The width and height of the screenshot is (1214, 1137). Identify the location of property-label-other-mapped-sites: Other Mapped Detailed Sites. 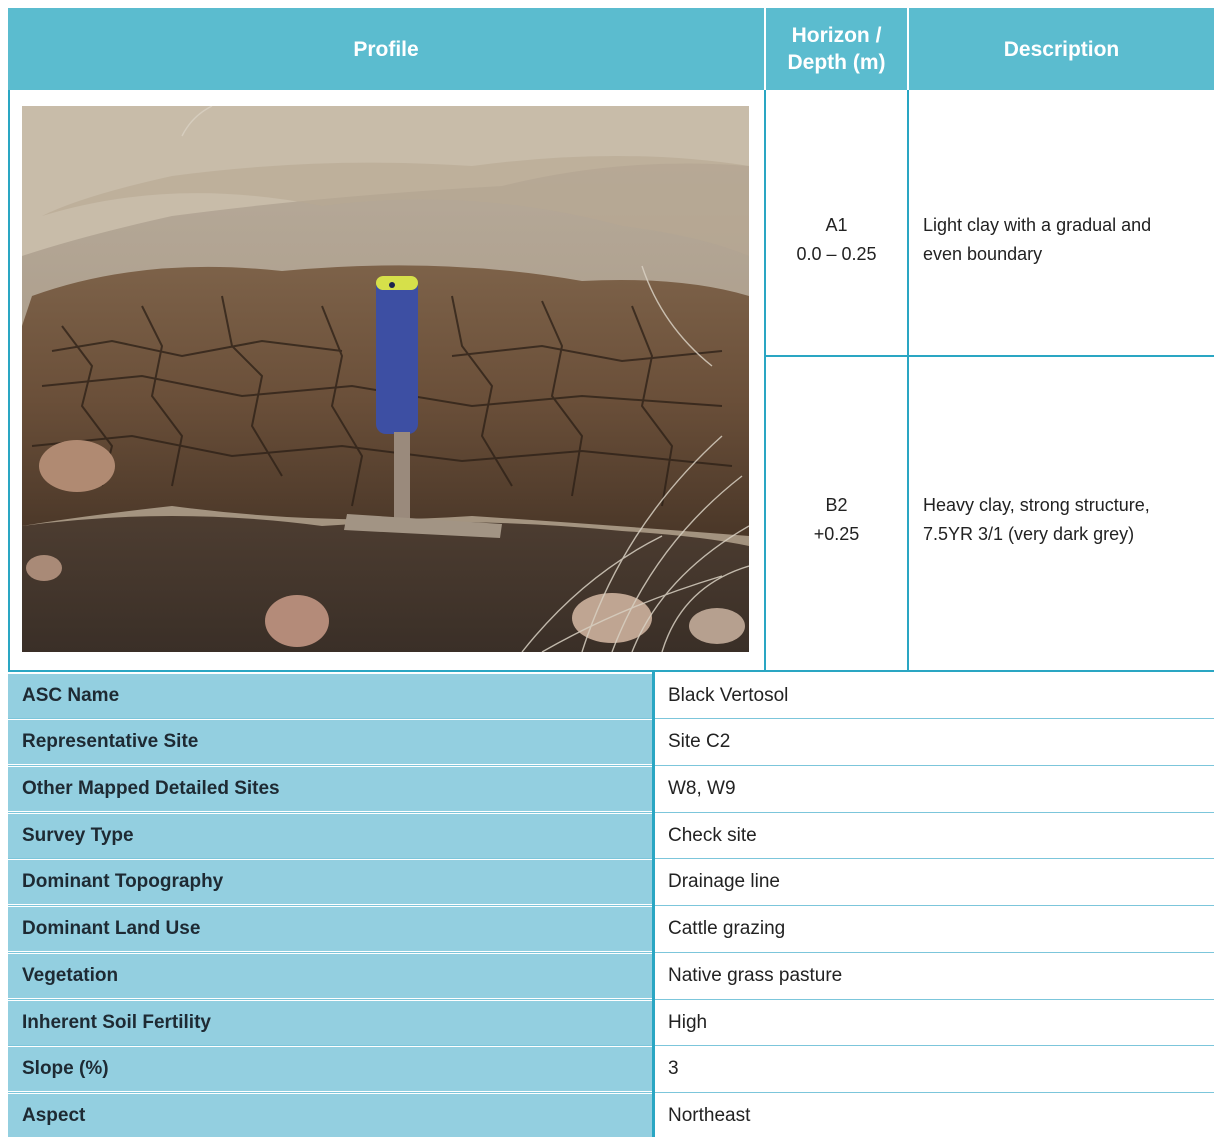
(330, 789).